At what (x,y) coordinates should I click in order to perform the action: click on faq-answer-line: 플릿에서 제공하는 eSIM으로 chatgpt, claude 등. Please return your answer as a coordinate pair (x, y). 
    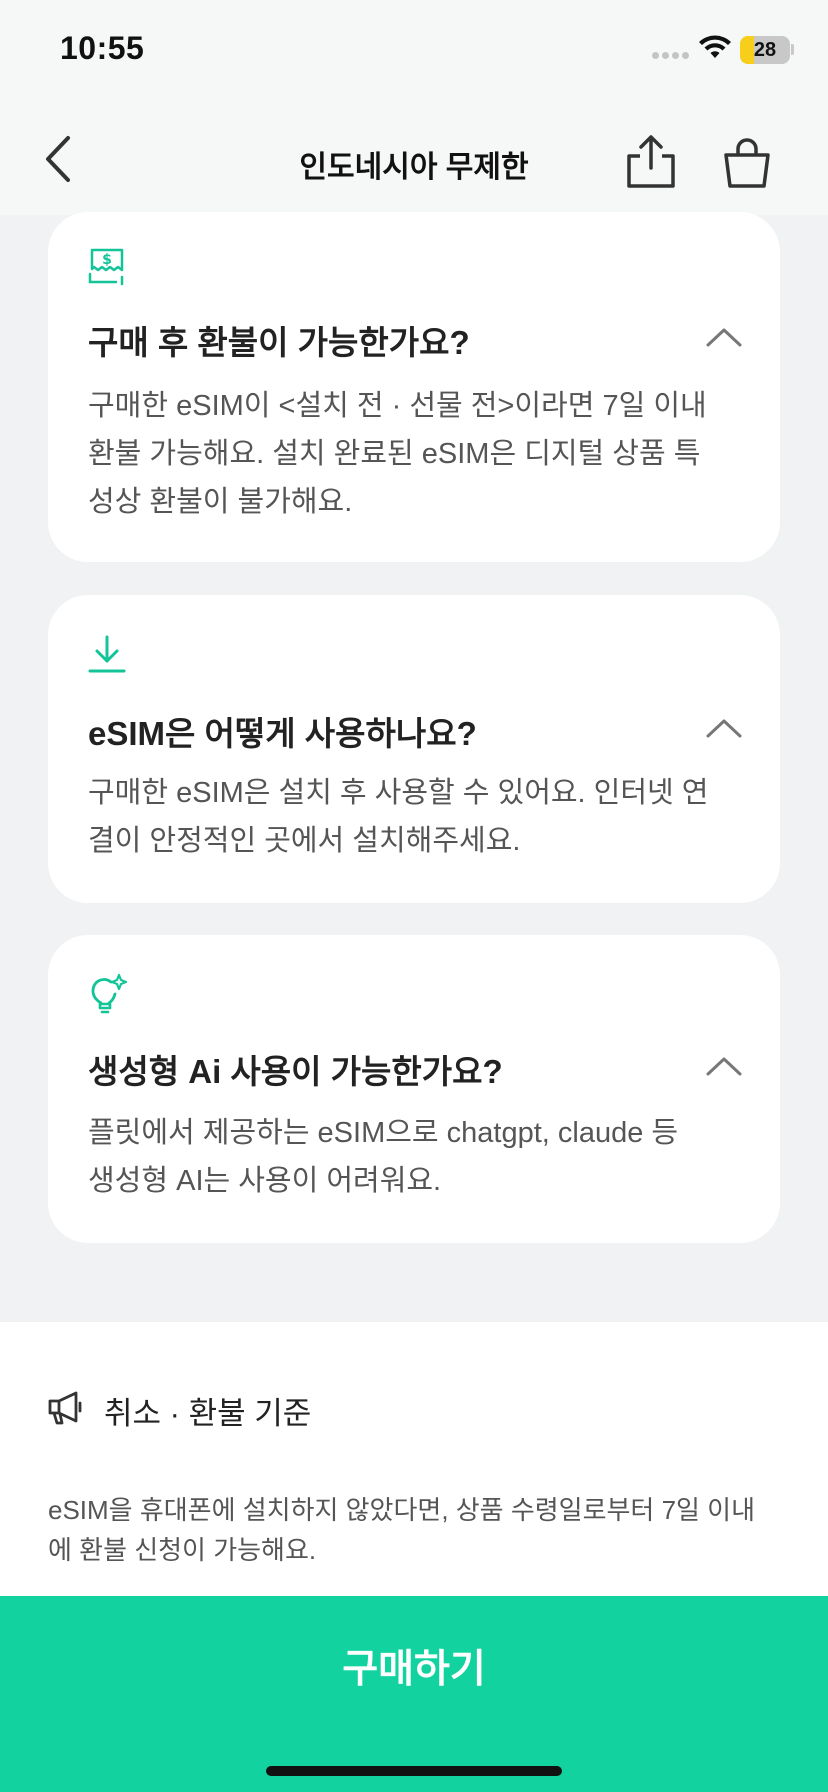
    Looking at the image, I should click on (383, 1133).